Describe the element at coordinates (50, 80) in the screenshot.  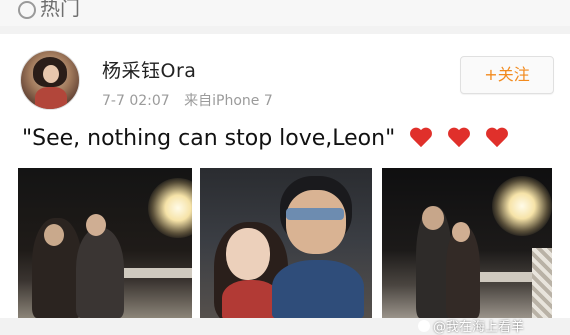
I see `avatar` at that location.